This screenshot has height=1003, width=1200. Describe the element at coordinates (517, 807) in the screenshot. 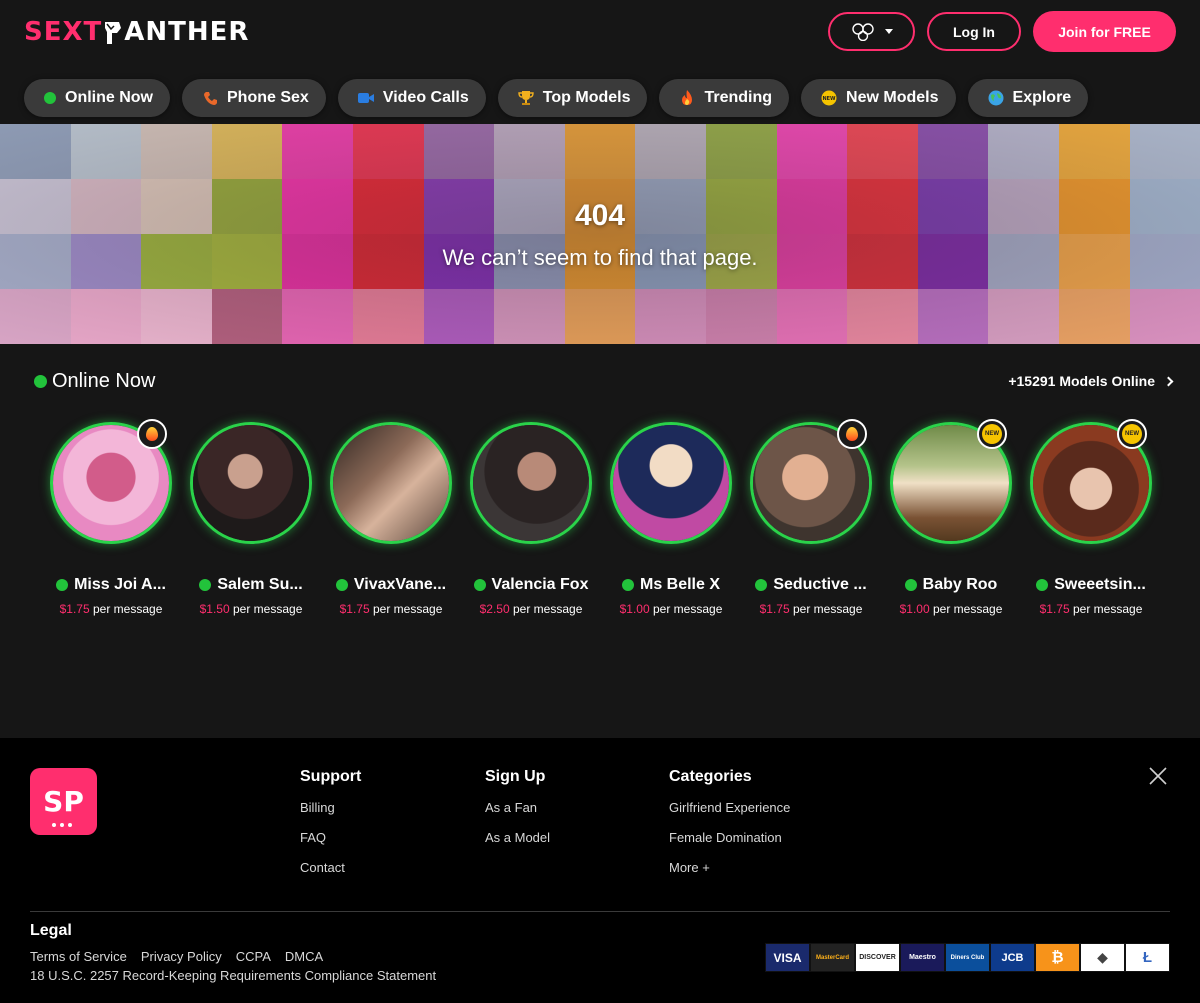

I see `signup-fan-link: As a Fan` at that location.